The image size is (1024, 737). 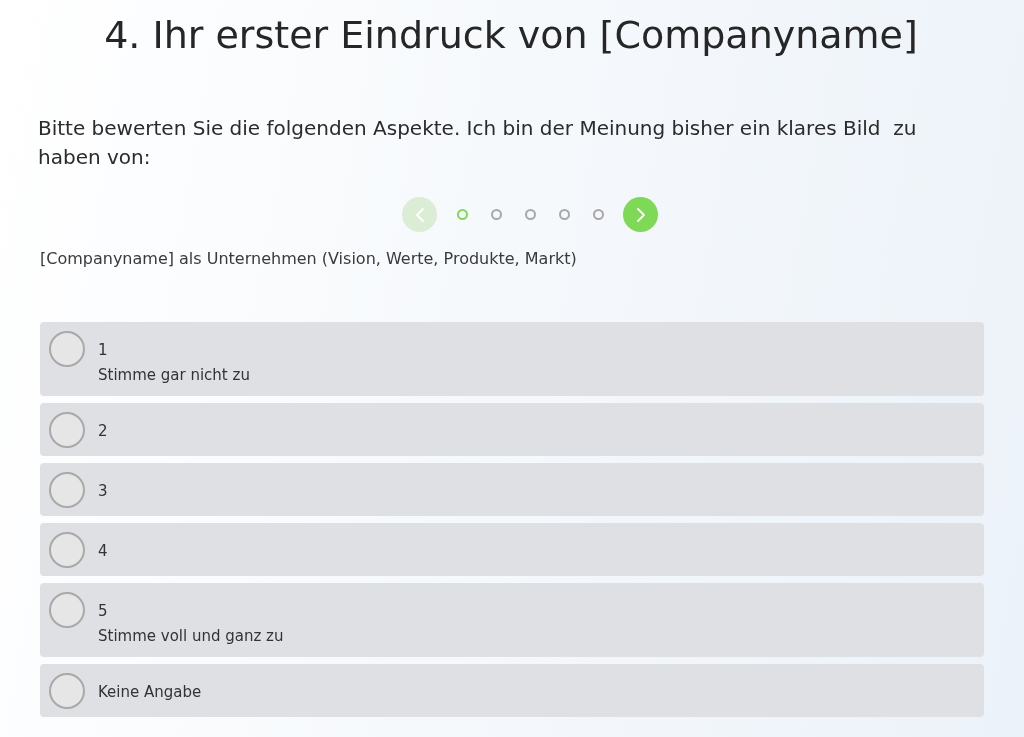 What do you see at coordinates (512, 489) in the screenshot?
I see `answer-option: 3` at bounding box center [512, 489].